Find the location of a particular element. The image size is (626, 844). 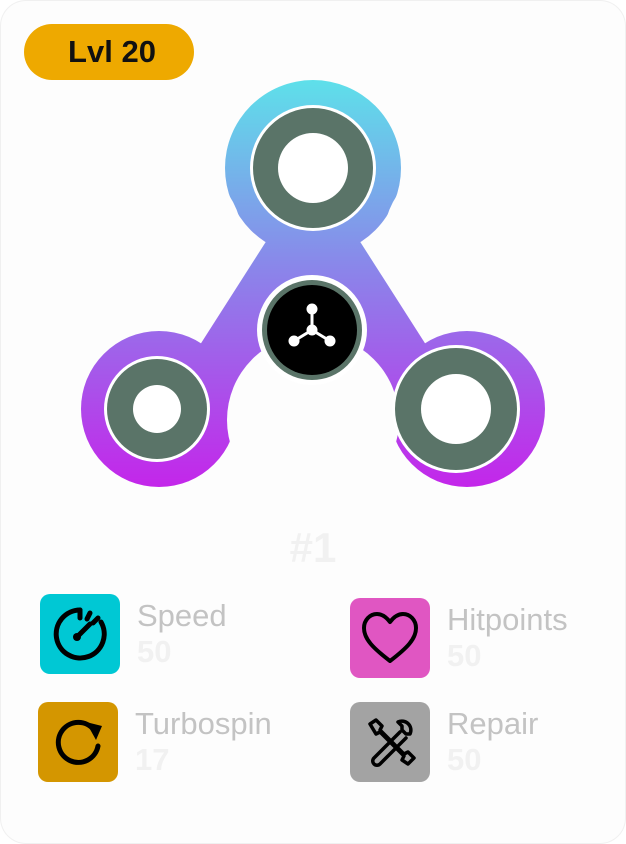

bearing-right is located at coordinates (456, 409).